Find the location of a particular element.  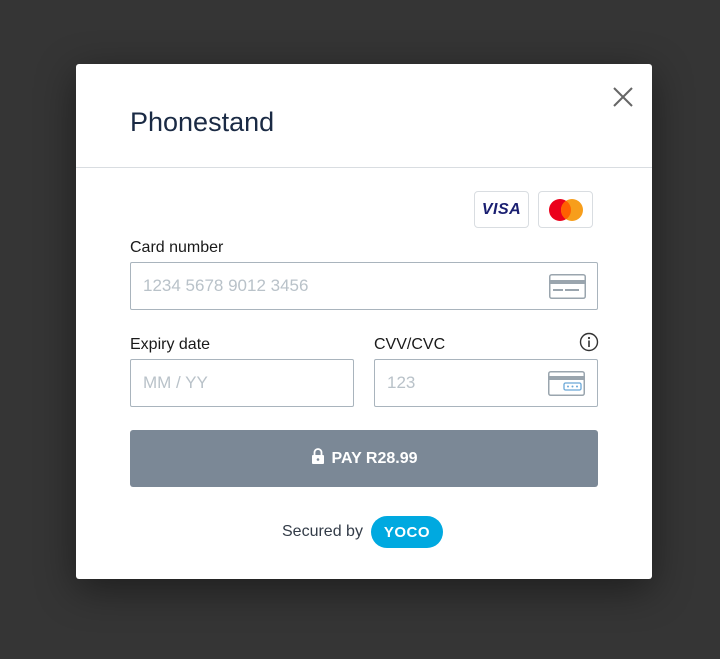

yoco-logo: YOCO is located at coordinates (406, 532).